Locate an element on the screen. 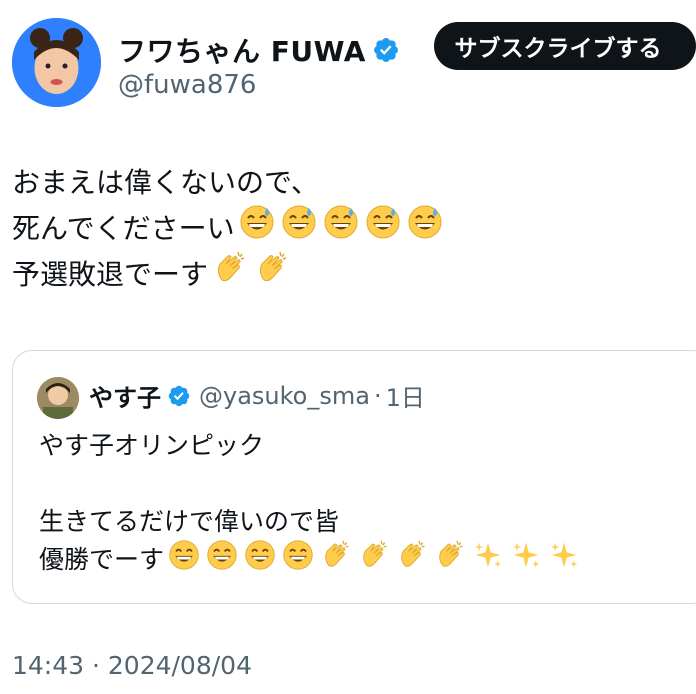 The width and height of the screenshot is (696, 694). avatar is located at coordinates (56, 62).